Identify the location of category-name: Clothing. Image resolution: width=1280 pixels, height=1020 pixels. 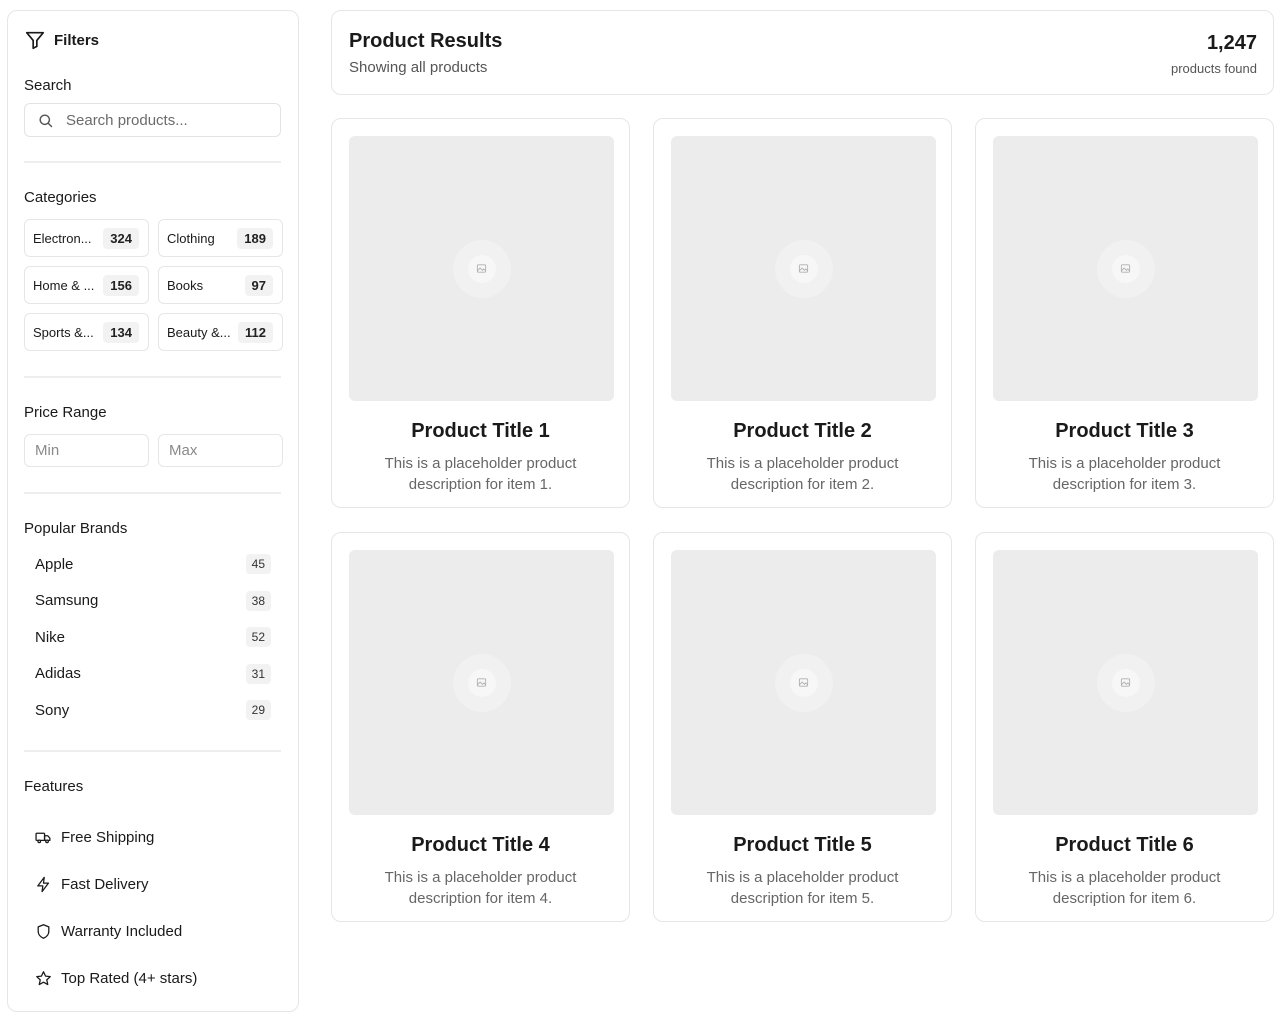
(191, 238).